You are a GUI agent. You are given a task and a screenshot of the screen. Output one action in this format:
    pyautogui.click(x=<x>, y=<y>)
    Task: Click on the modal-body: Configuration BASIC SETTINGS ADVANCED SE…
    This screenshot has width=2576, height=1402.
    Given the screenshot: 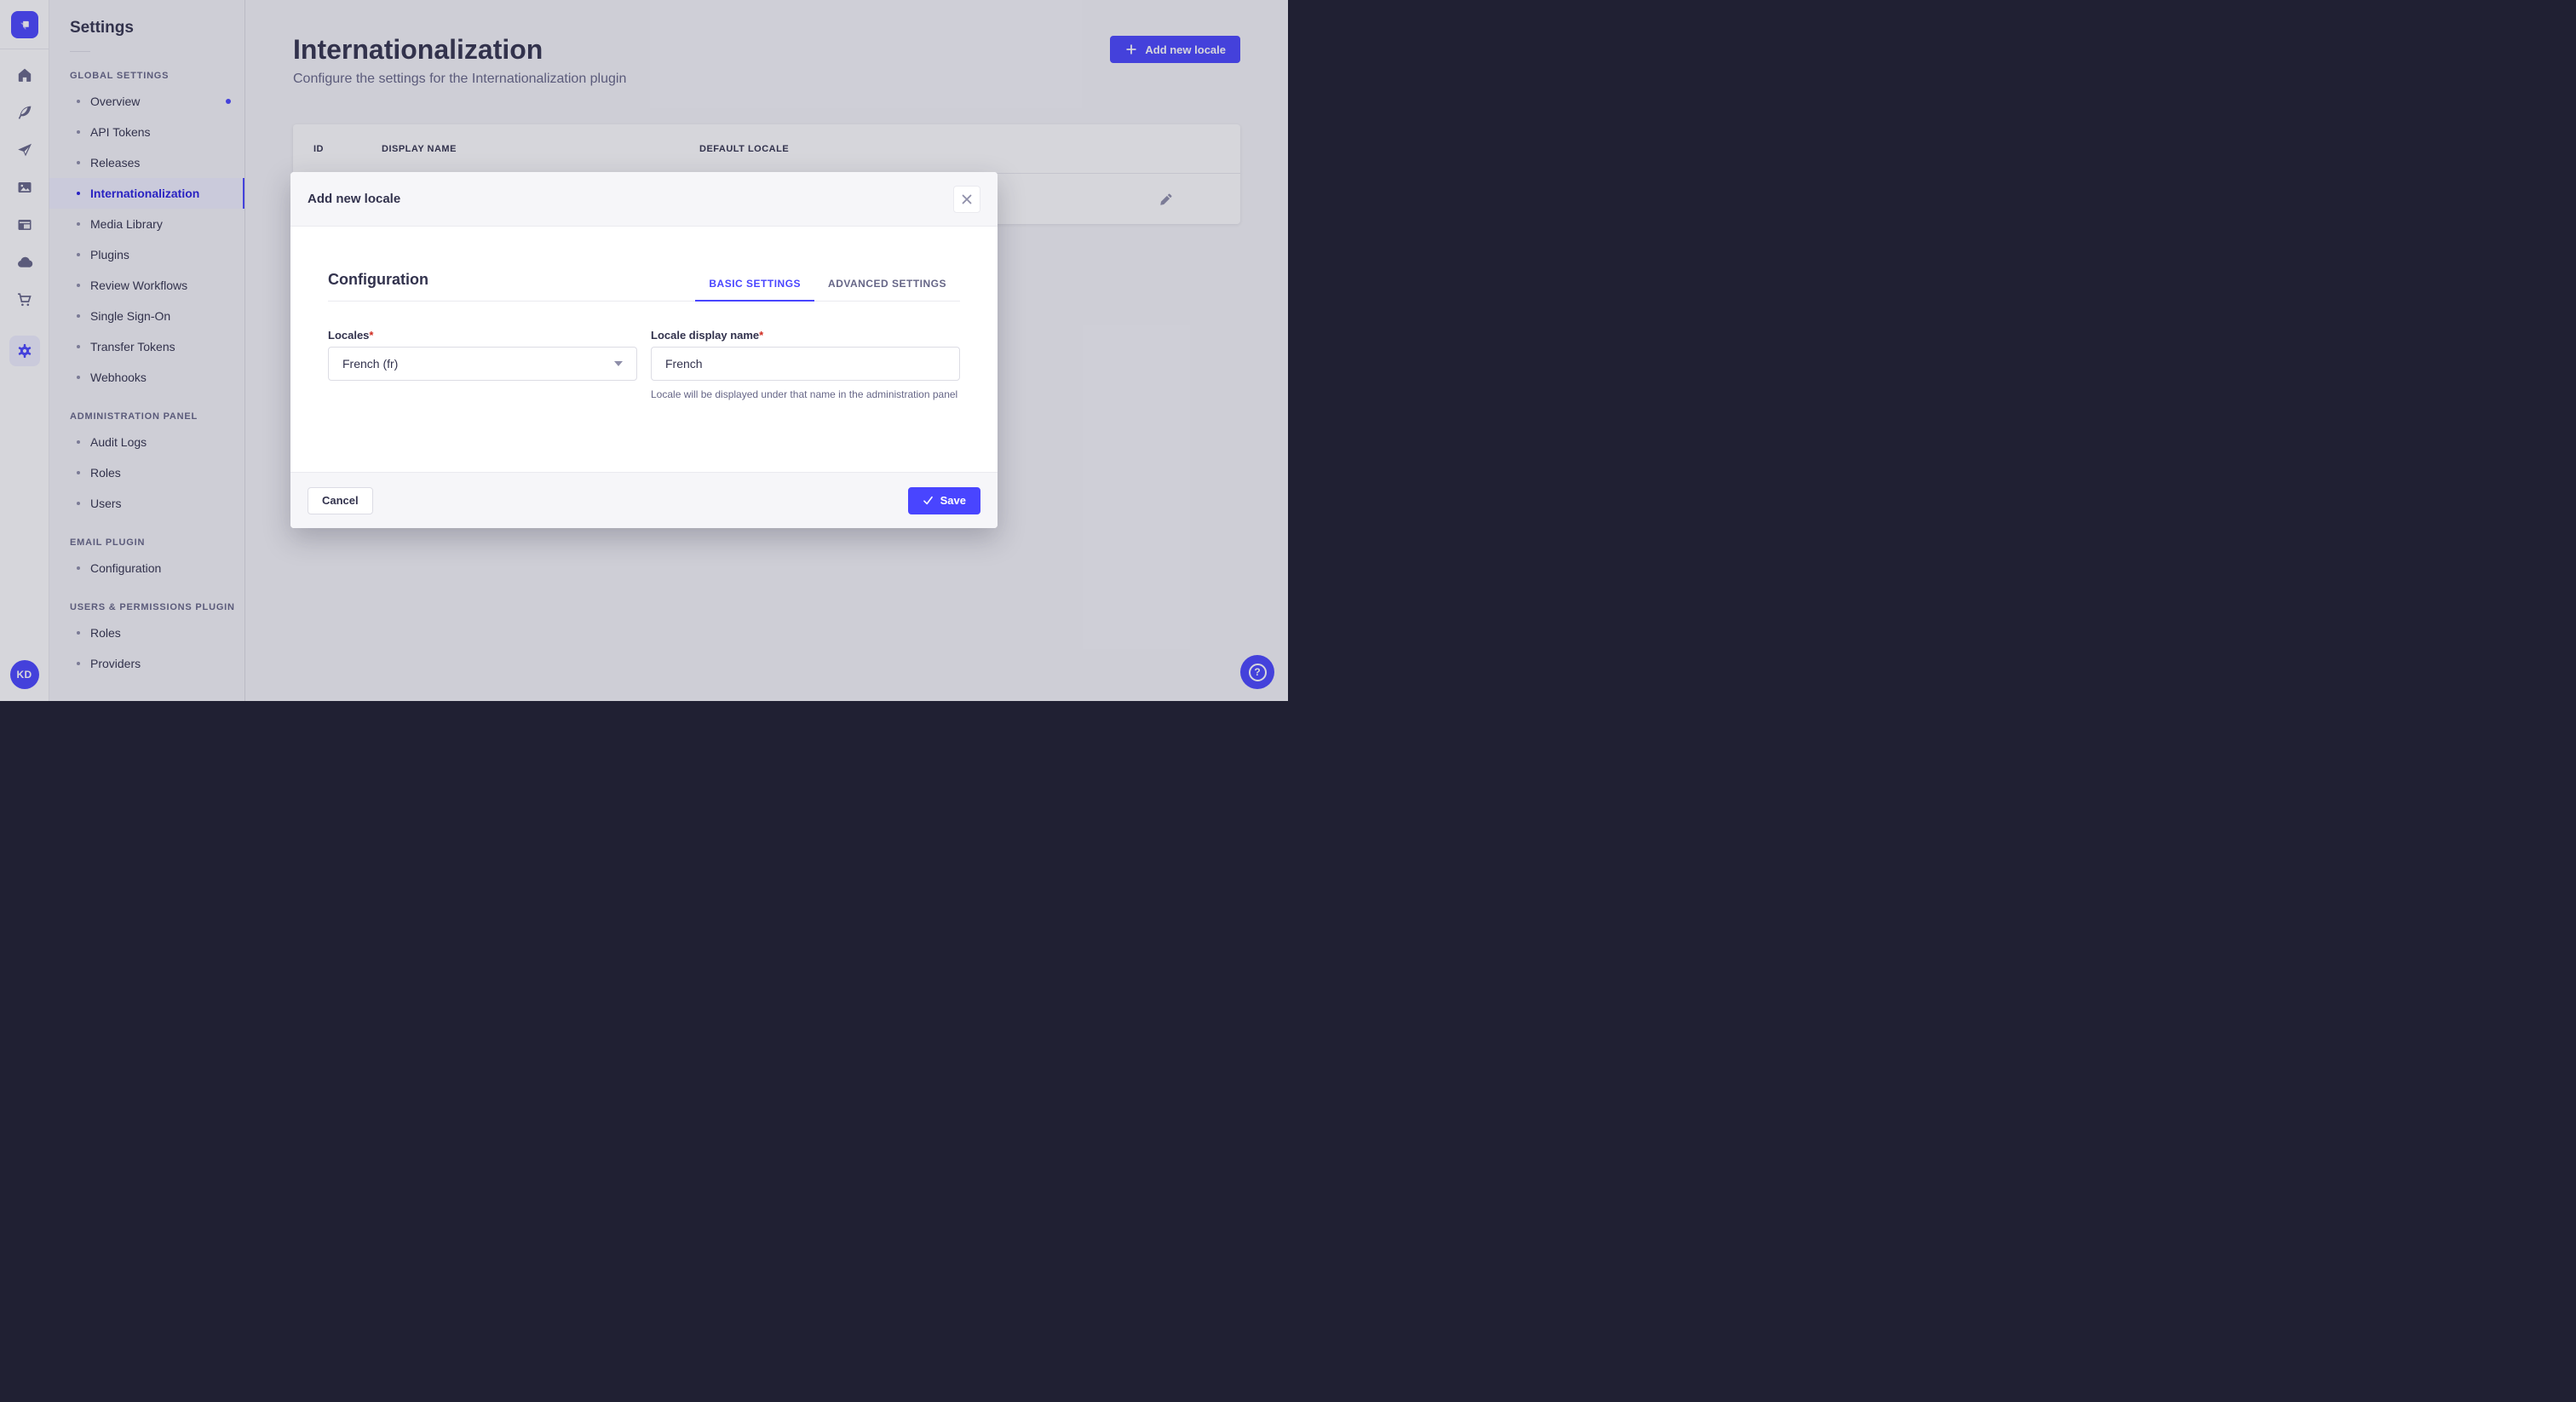 What is the action you would take?
    pyautogui.click(x=644, y=349)
    